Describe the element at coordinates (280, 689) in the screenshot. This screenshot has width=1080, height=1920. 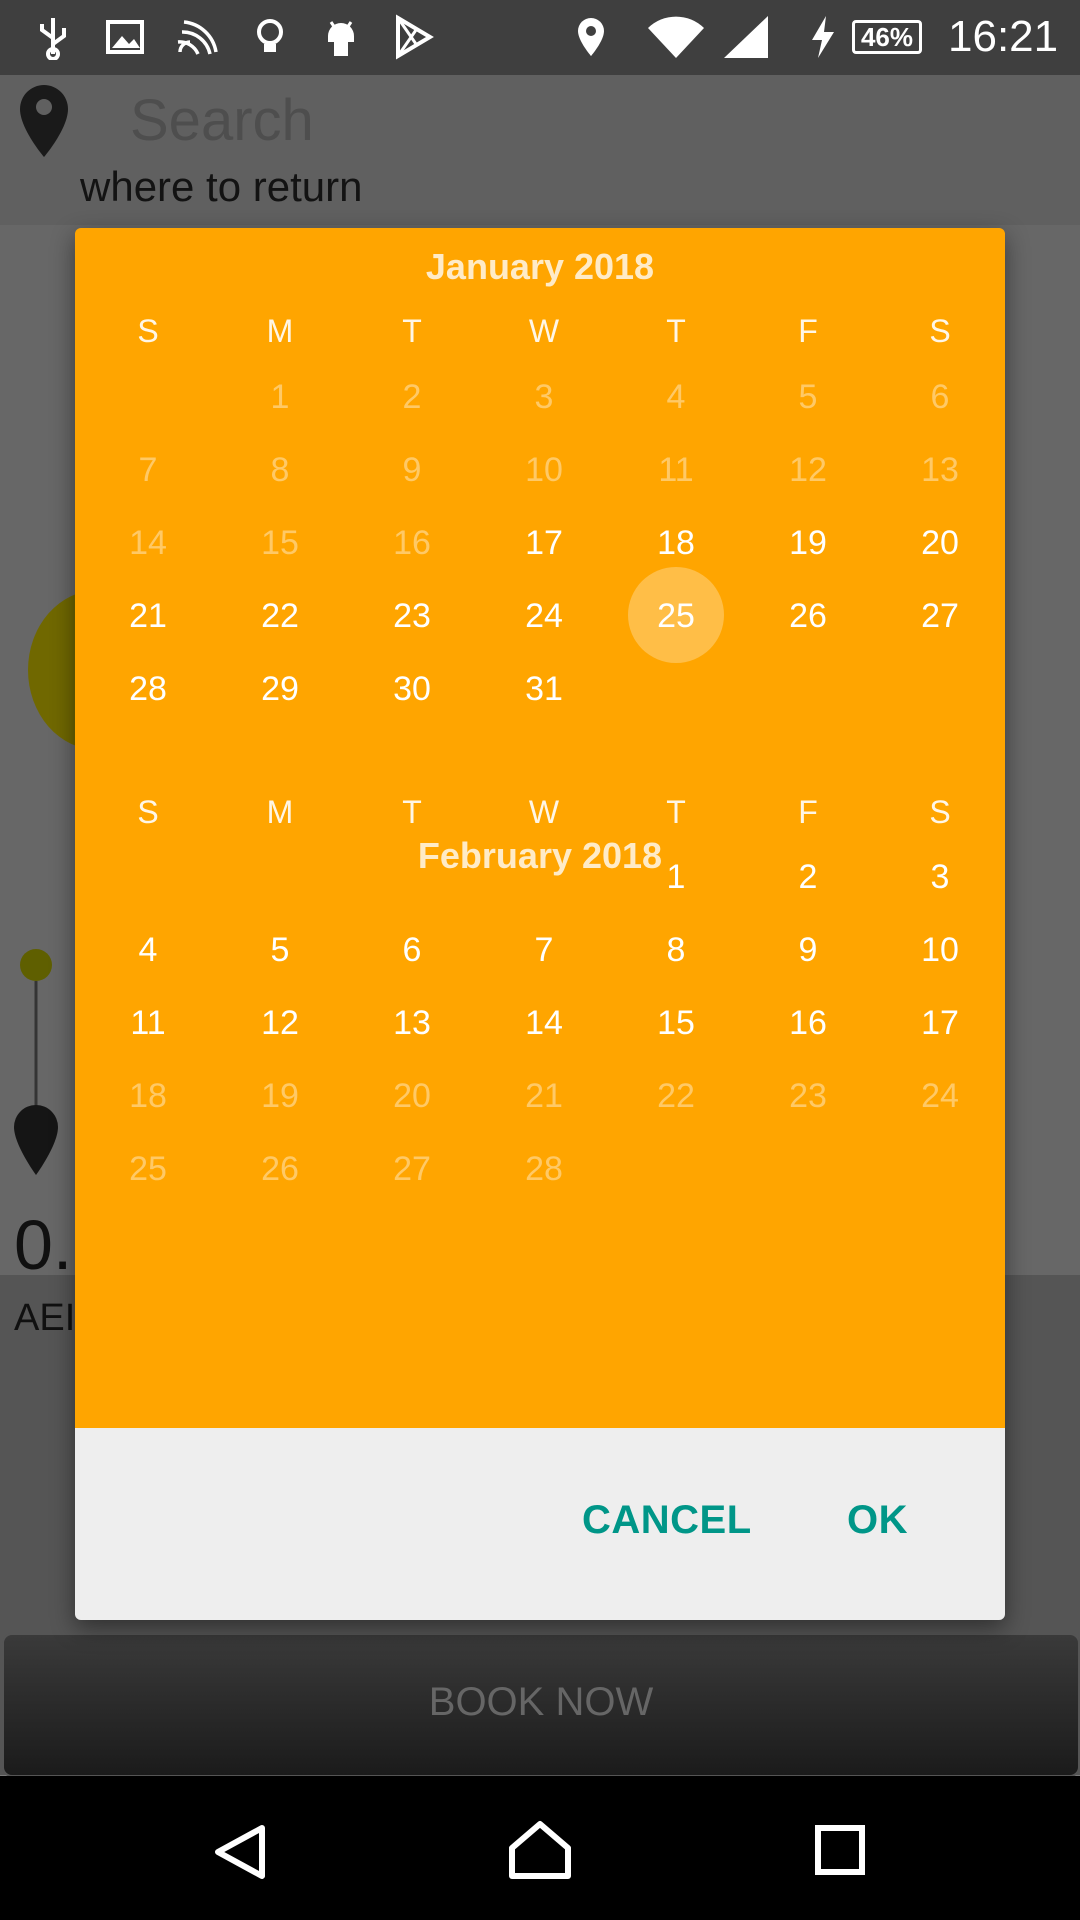
I see `calendar-day: 29` at that location.